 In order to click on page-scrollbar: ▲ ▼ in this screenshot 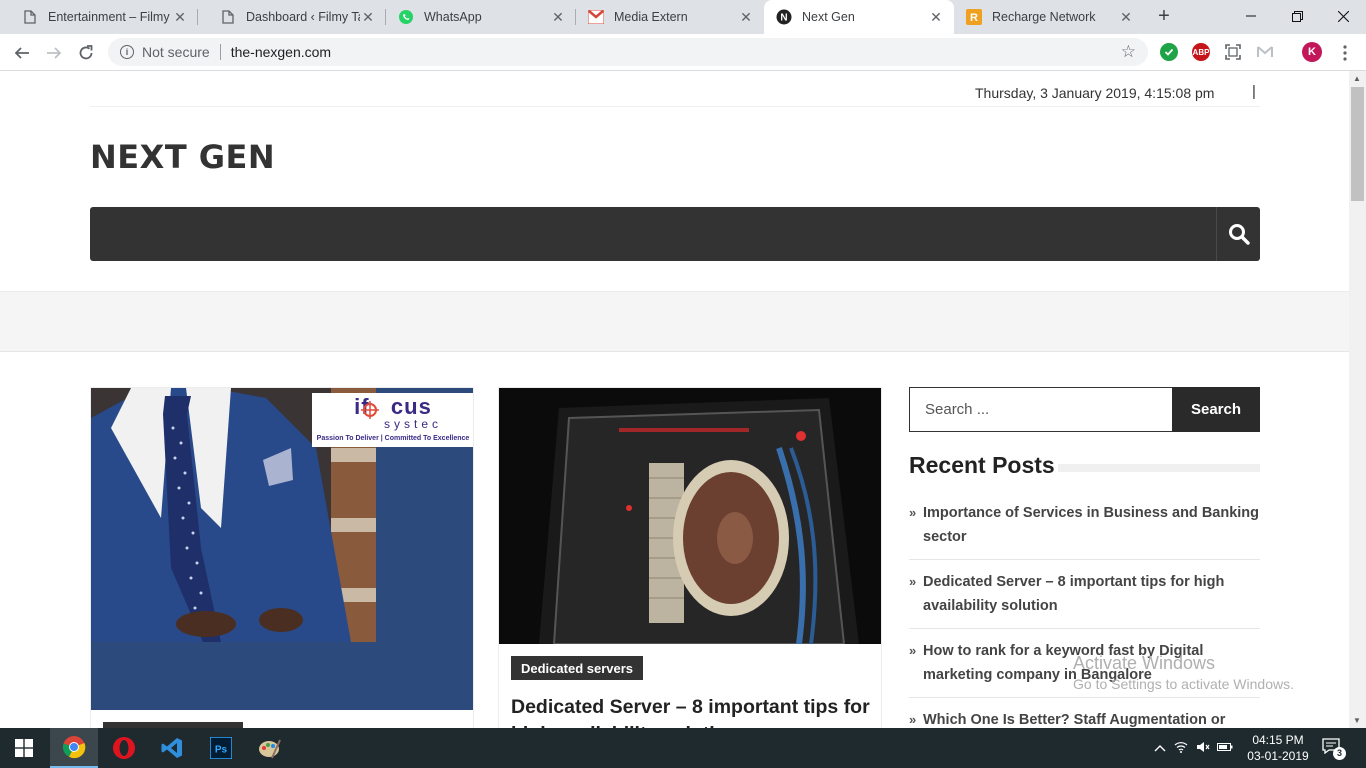, I will do `click(1357, 399)`.